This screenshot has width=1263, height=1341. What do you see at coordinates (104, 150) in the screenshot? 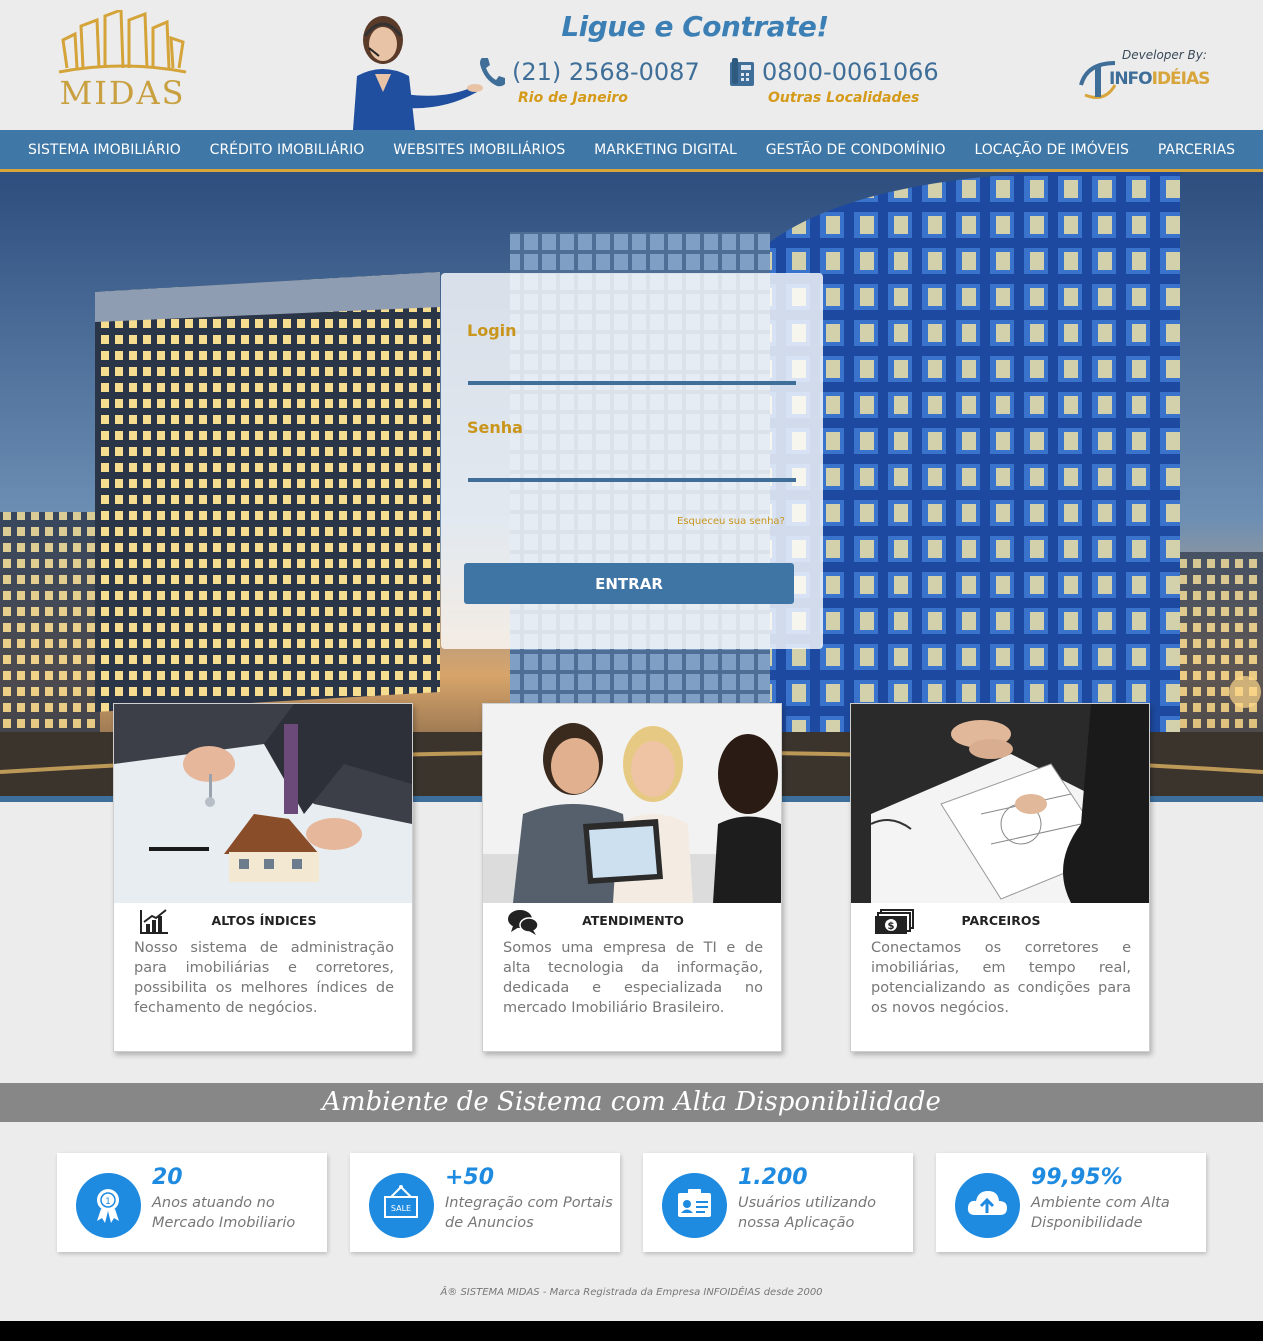
I see `nav-item-sistema-imobiliario: SISTEMA IMOBILIÁRIO` at bounding box center [104, 150].